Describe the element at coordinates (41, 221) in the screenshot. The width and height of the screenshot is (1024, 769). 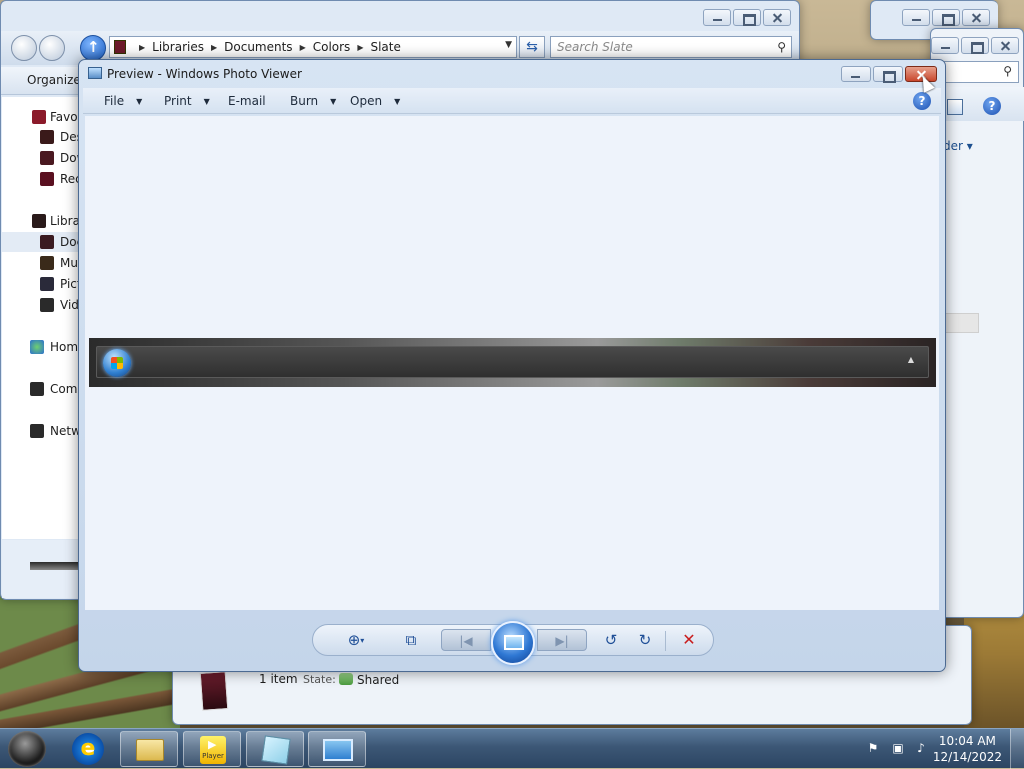
I see `nav-libraries: Libraries` at that location.